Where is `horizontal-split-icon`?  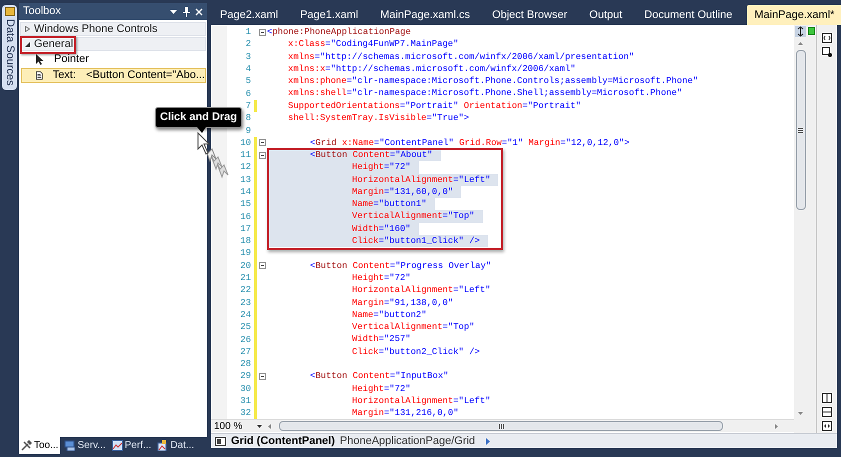
horizontal-split-icon is located at coordinates (827, 412).